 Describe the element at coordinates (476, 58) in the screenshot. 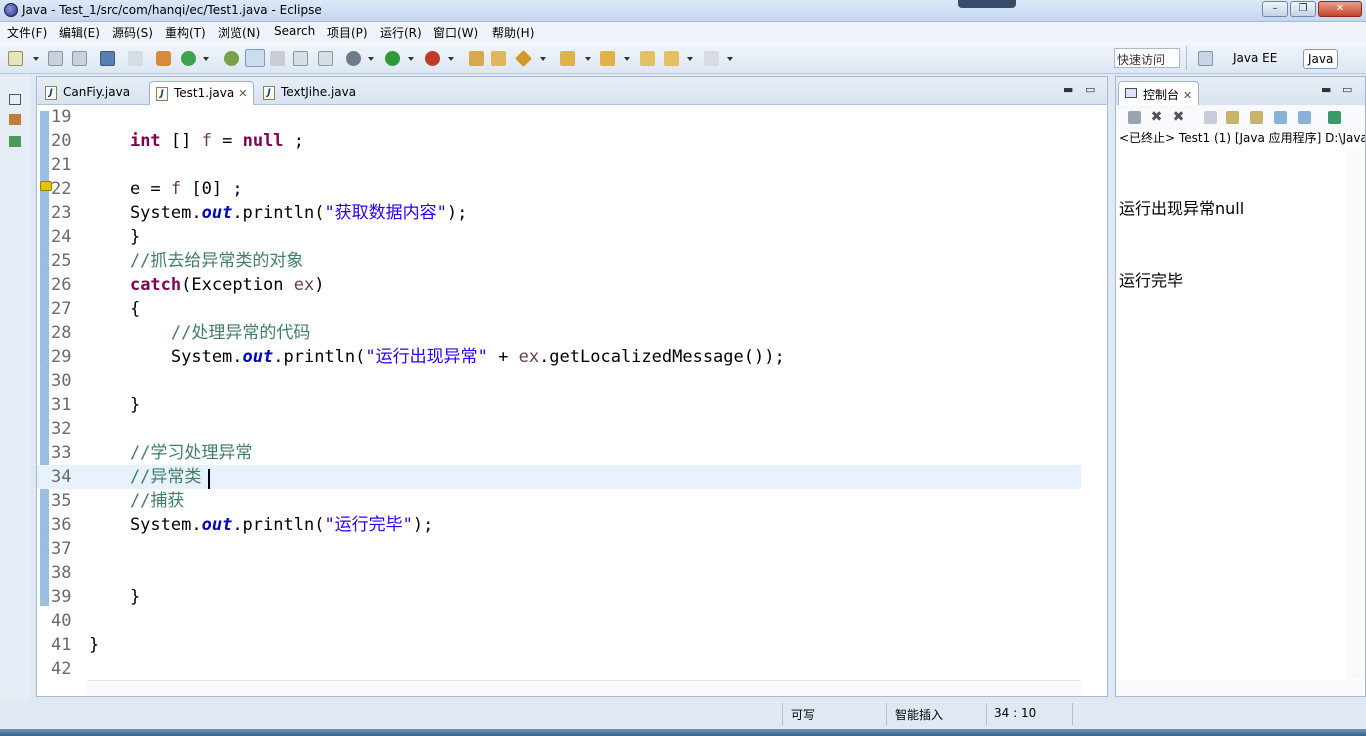

I see `open-project-icon` at that location.